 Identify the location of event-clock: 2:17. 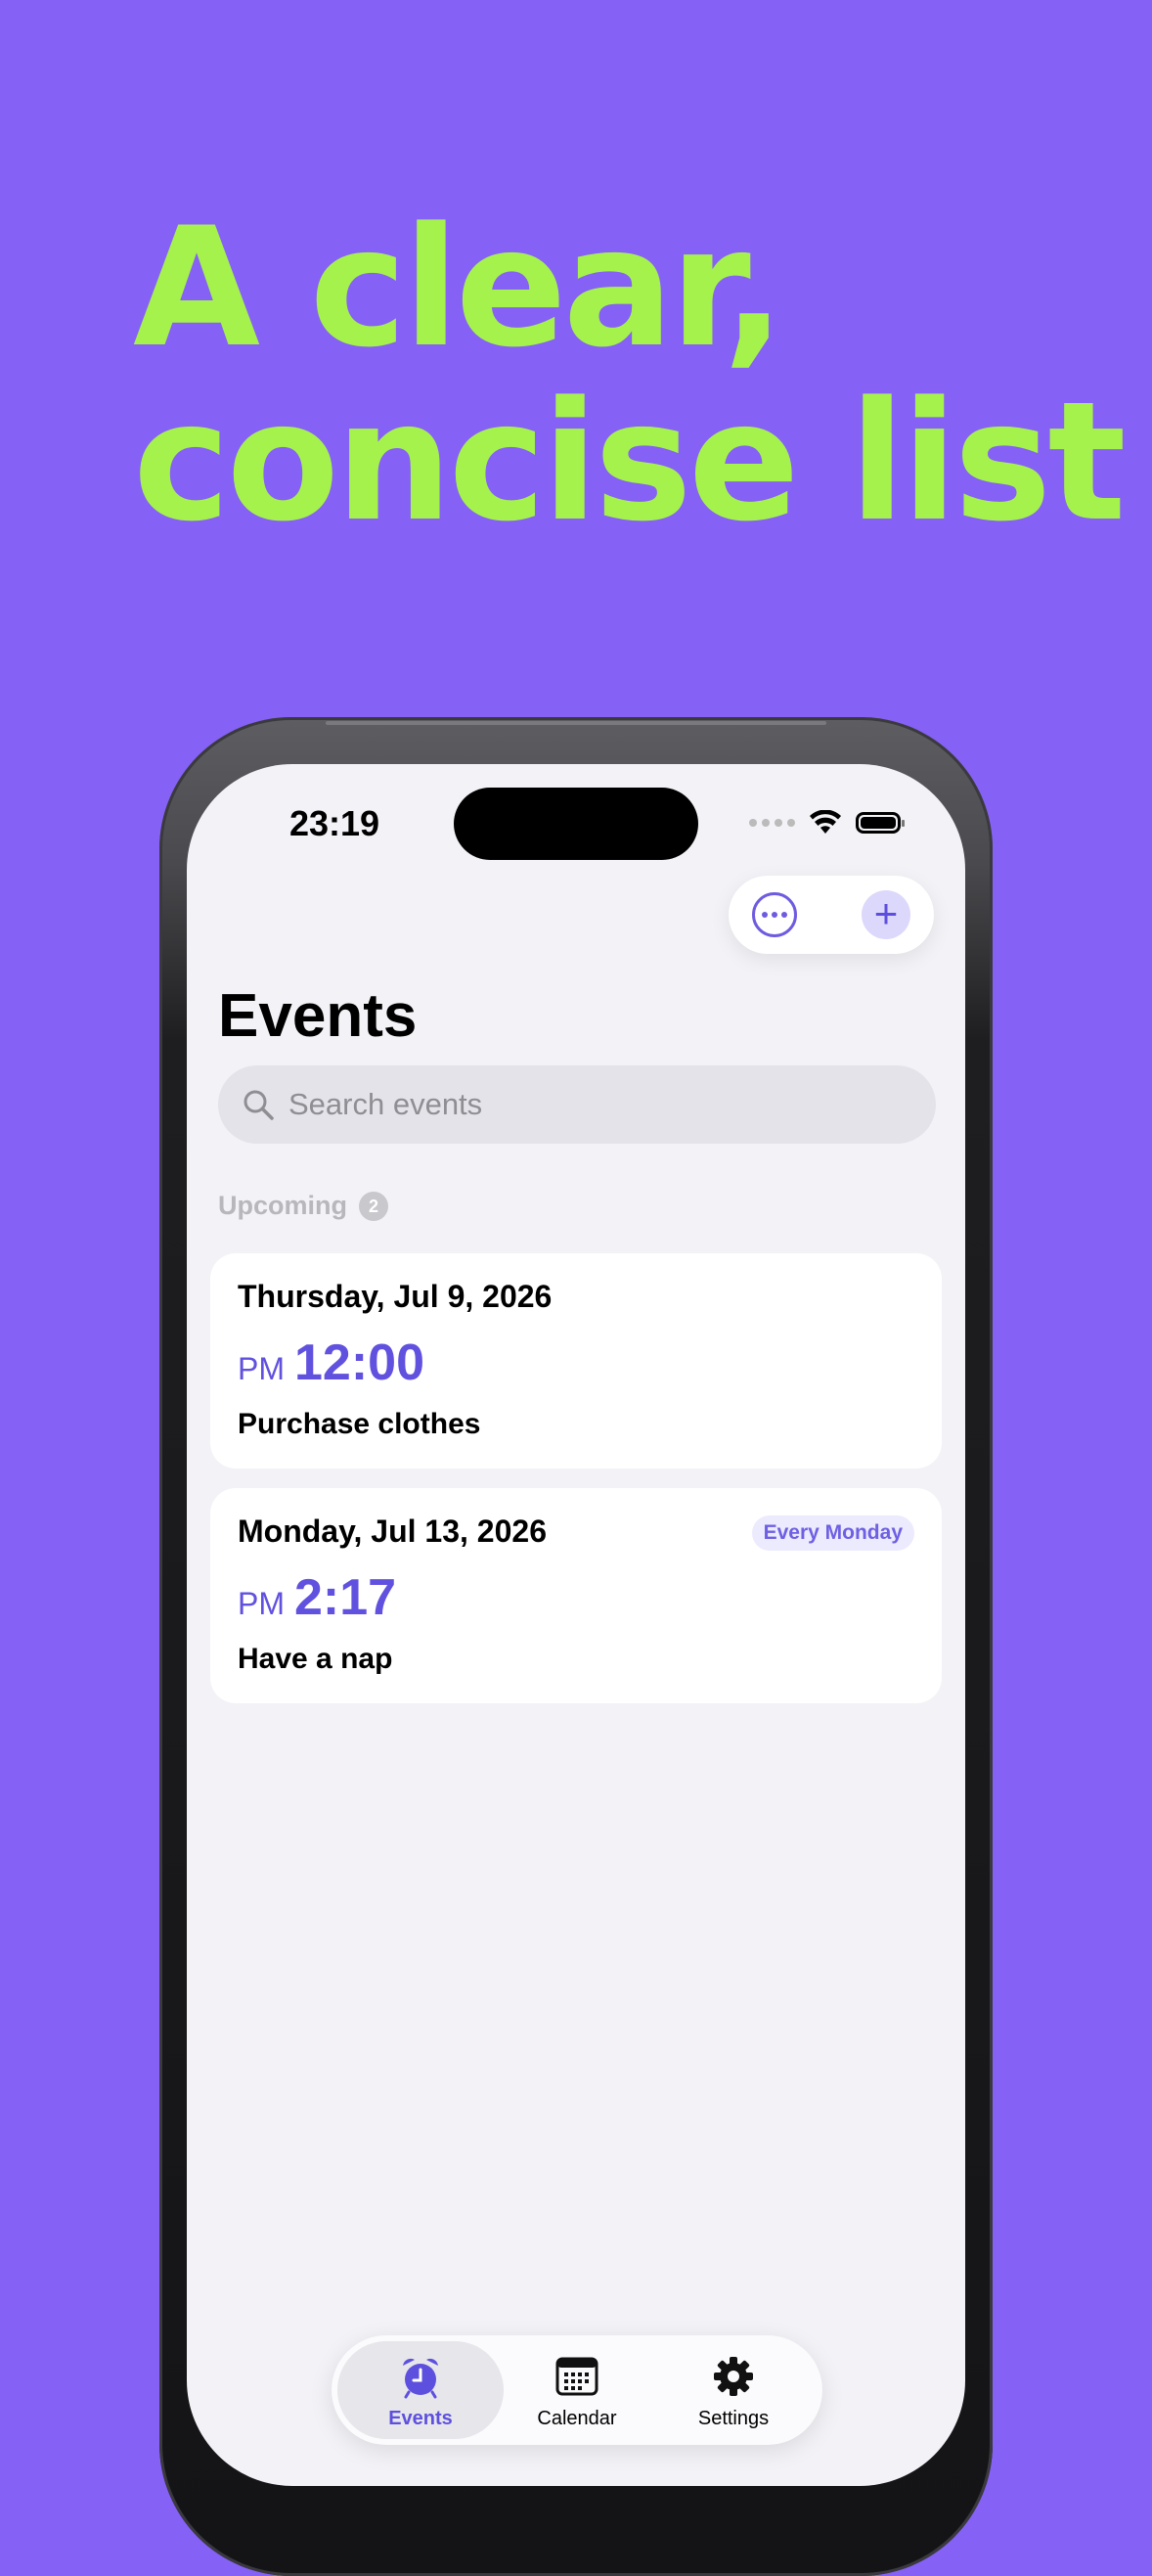
(345, 1597).